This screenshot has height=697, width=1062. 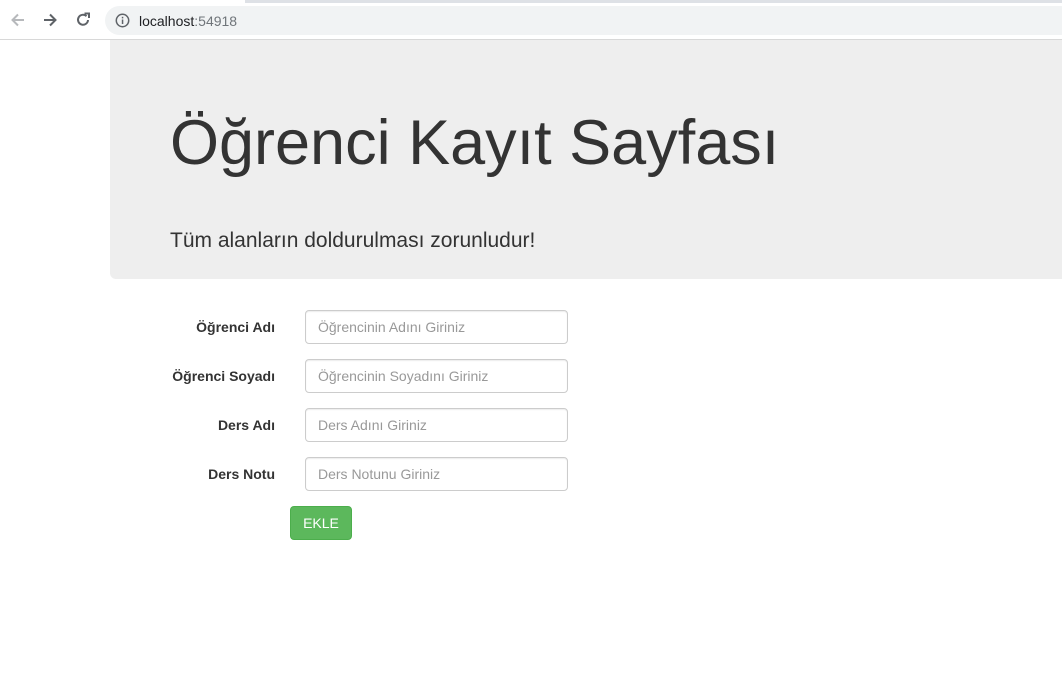 What do you see at coordinates (475, 143) in the screenshot?
I see `page-title: Öğrenci Kayıt Sayfası` at bounding box center [475, 143].